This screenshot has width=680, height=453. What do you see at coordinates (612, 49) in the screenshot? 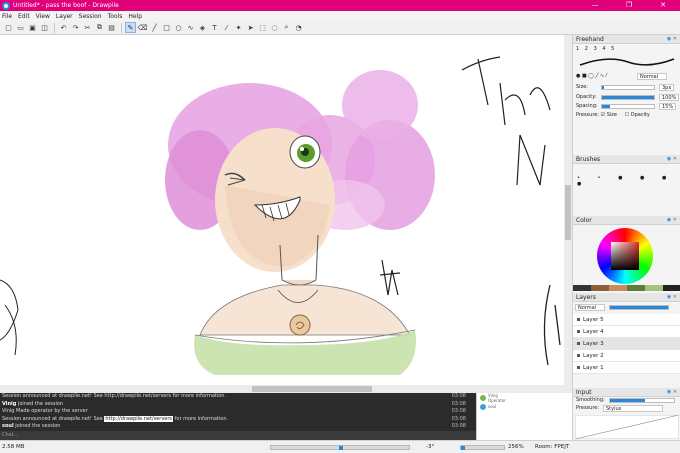
I see `brush-slot-5: 5` at bounding box center [612, 49].